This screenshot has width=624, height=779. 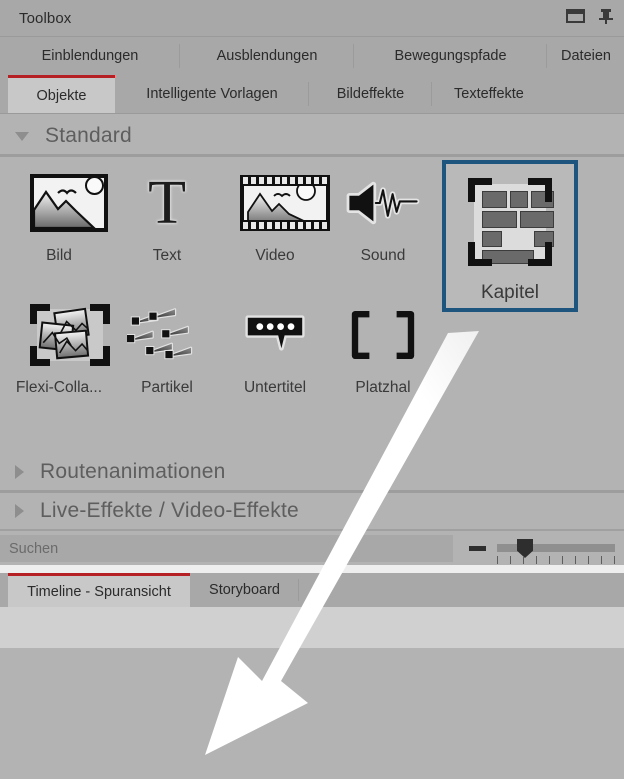 I want to click on tile-label: Sound, so click(x=383, y=255).